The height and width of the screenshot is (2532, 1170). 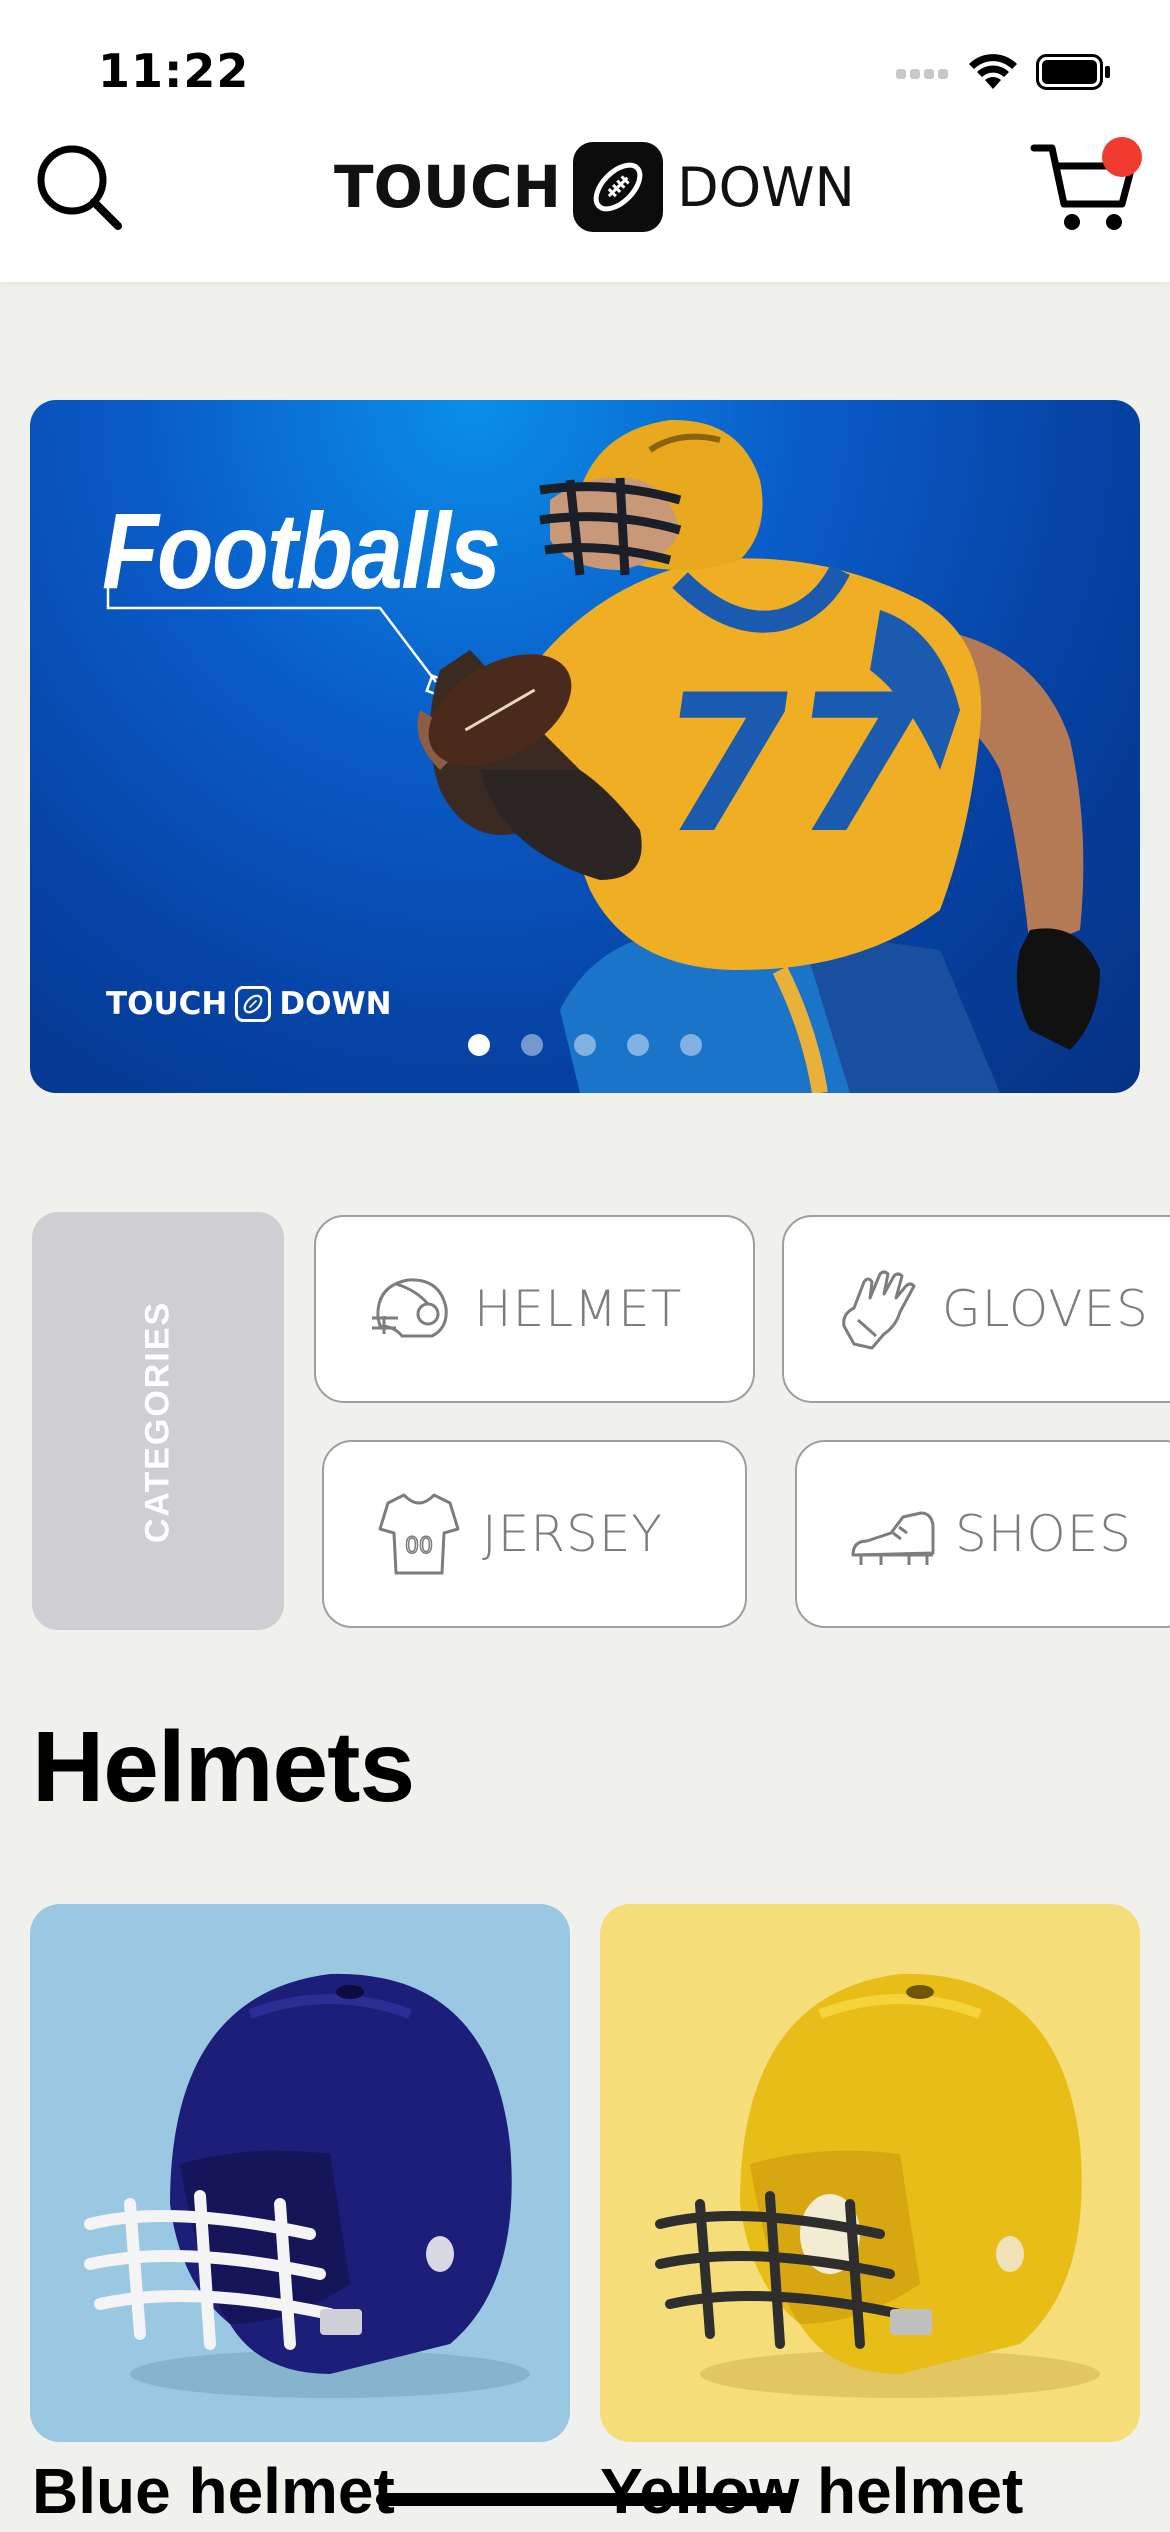 What do you see at coordinates (1122, 157) in the screenshot?
I see `cart-notification-badge` at bounding box center [1122, 157].